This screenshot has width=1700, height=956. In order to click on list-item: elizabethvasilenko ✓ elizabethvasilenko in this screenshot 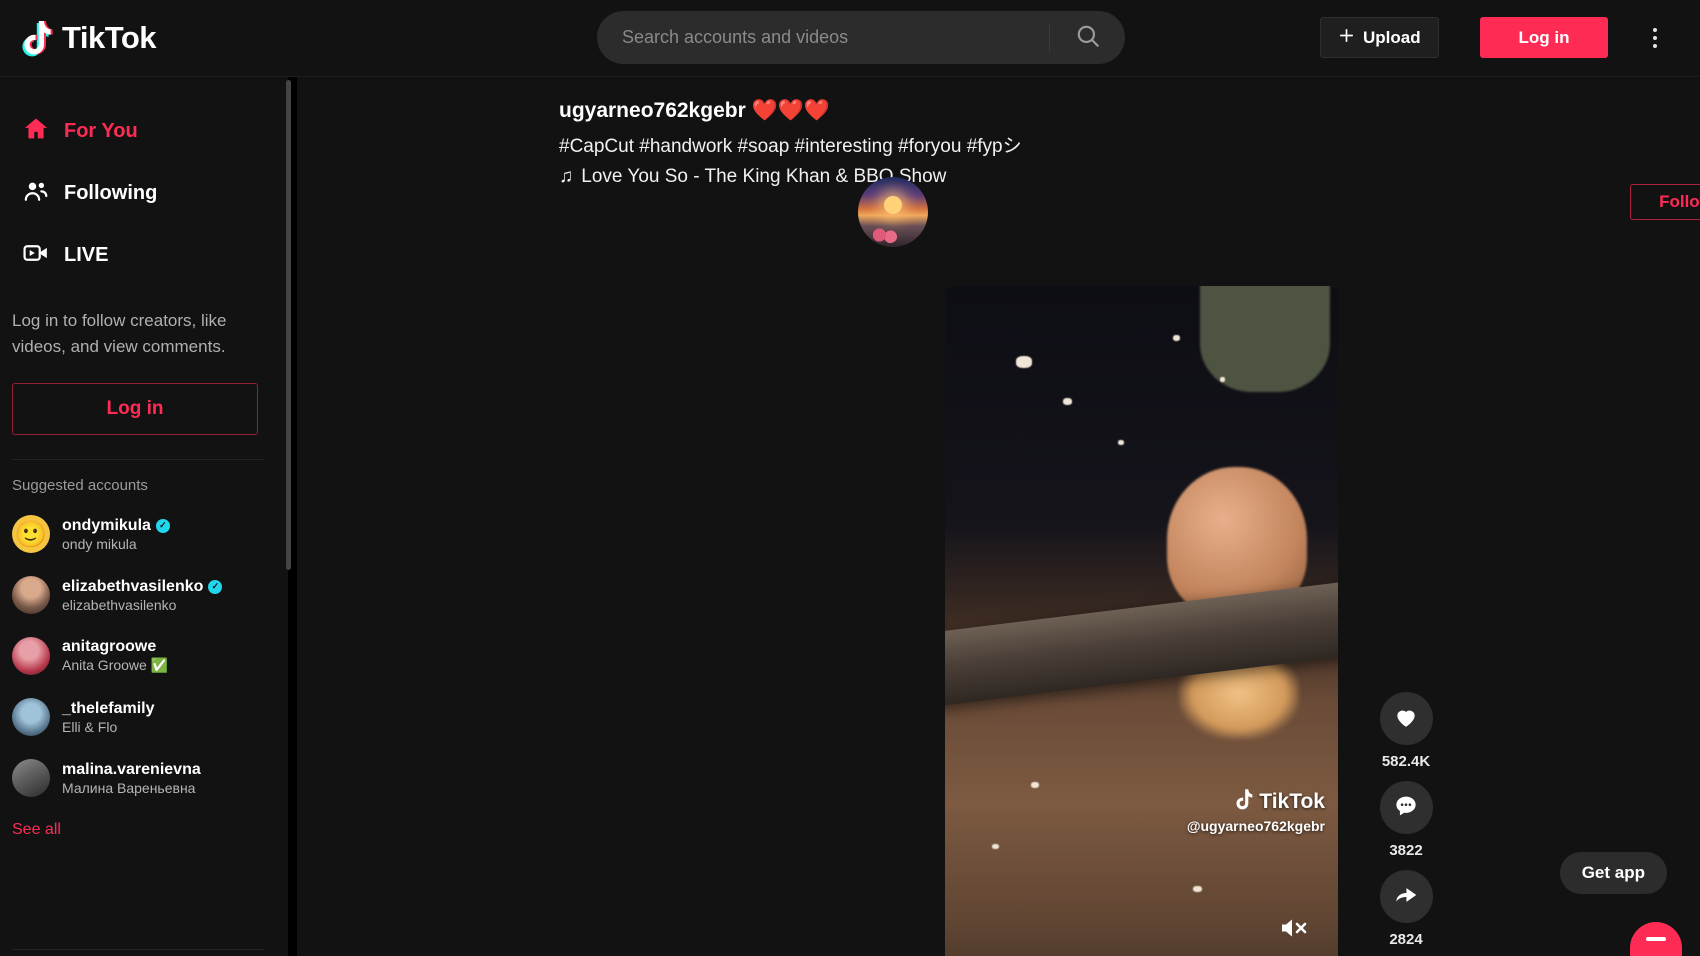, I will do `click(144, 595)`.